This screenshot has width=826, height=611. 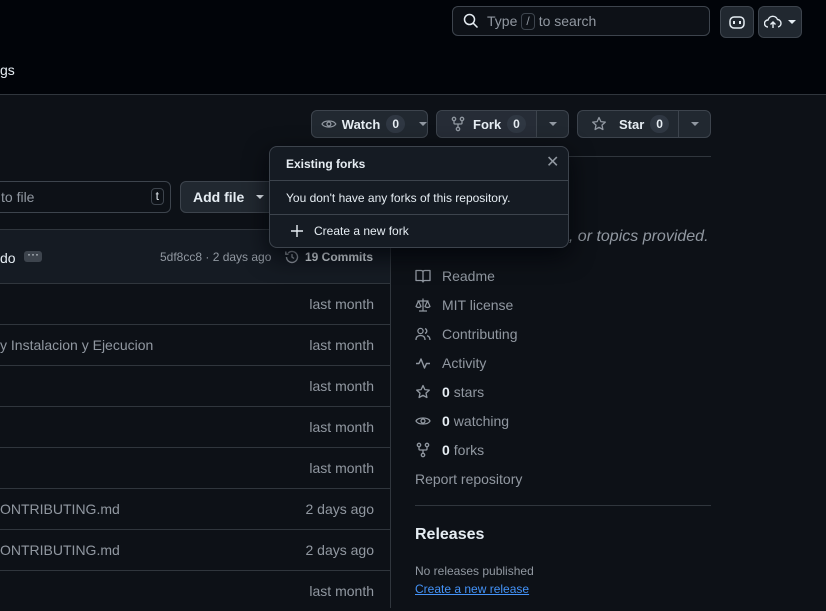 What do you see at coordinates (8, 258) in the screenshot?
I see `commit-author: do` at bounding box center [8, 258].